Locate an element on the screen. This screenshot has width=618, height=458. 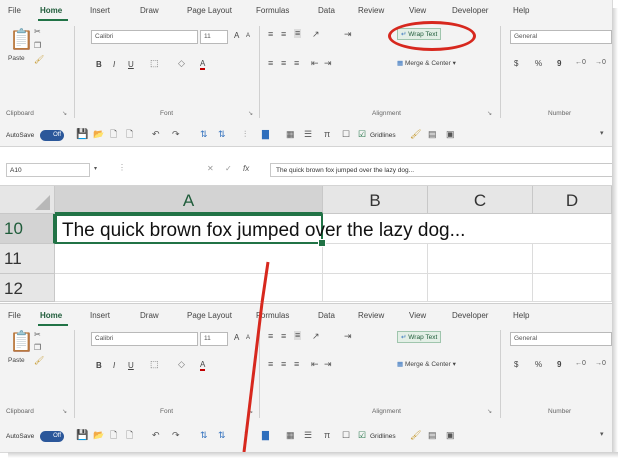
copy-icon: ❐ is located at coordinates (37, 348).